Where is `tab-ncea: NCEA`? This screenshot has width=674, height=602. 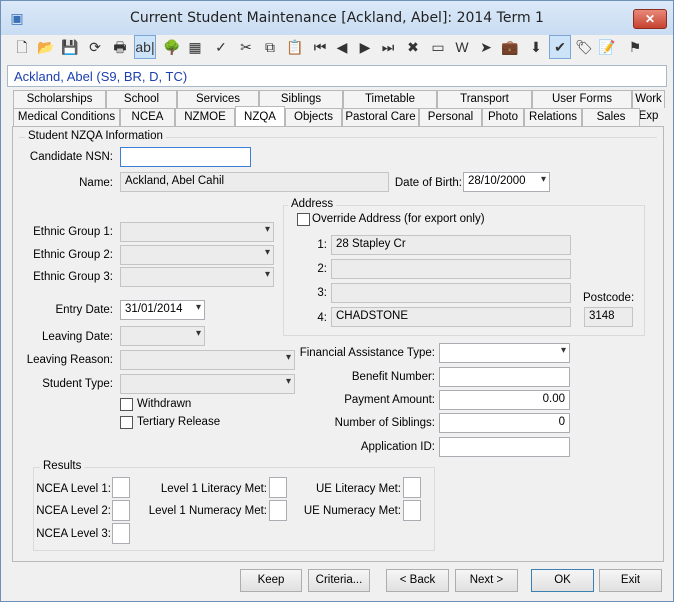
tab-ncea: NCEA is located at coordinates (147, 117).